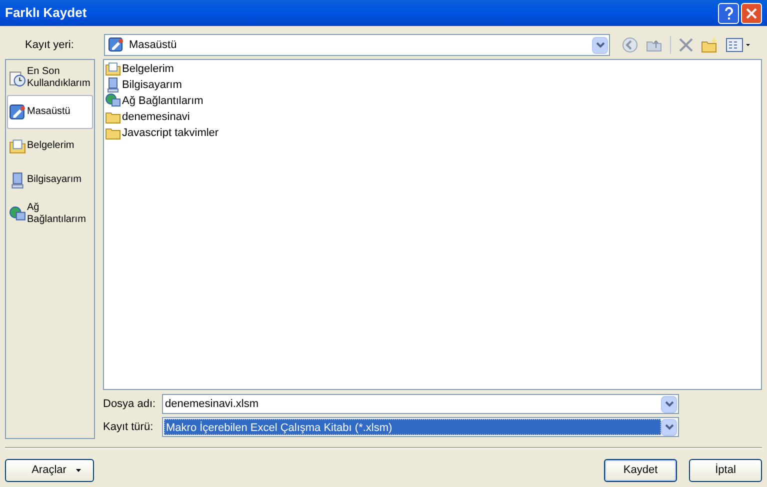  I want to click on save-button: Kaydet, so click(640, 470).